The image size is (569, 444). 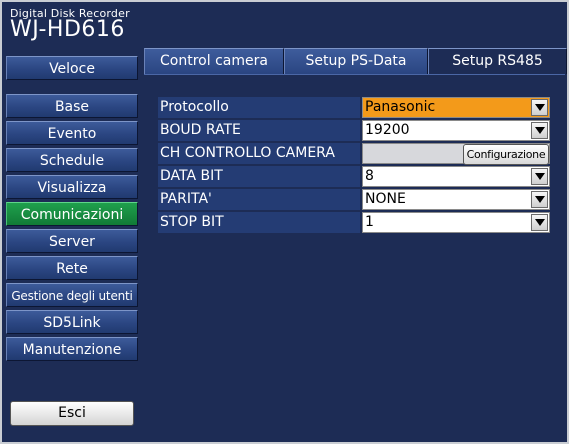 I want to click on protocol-label: Protocollo, so click(x=259, y=107).